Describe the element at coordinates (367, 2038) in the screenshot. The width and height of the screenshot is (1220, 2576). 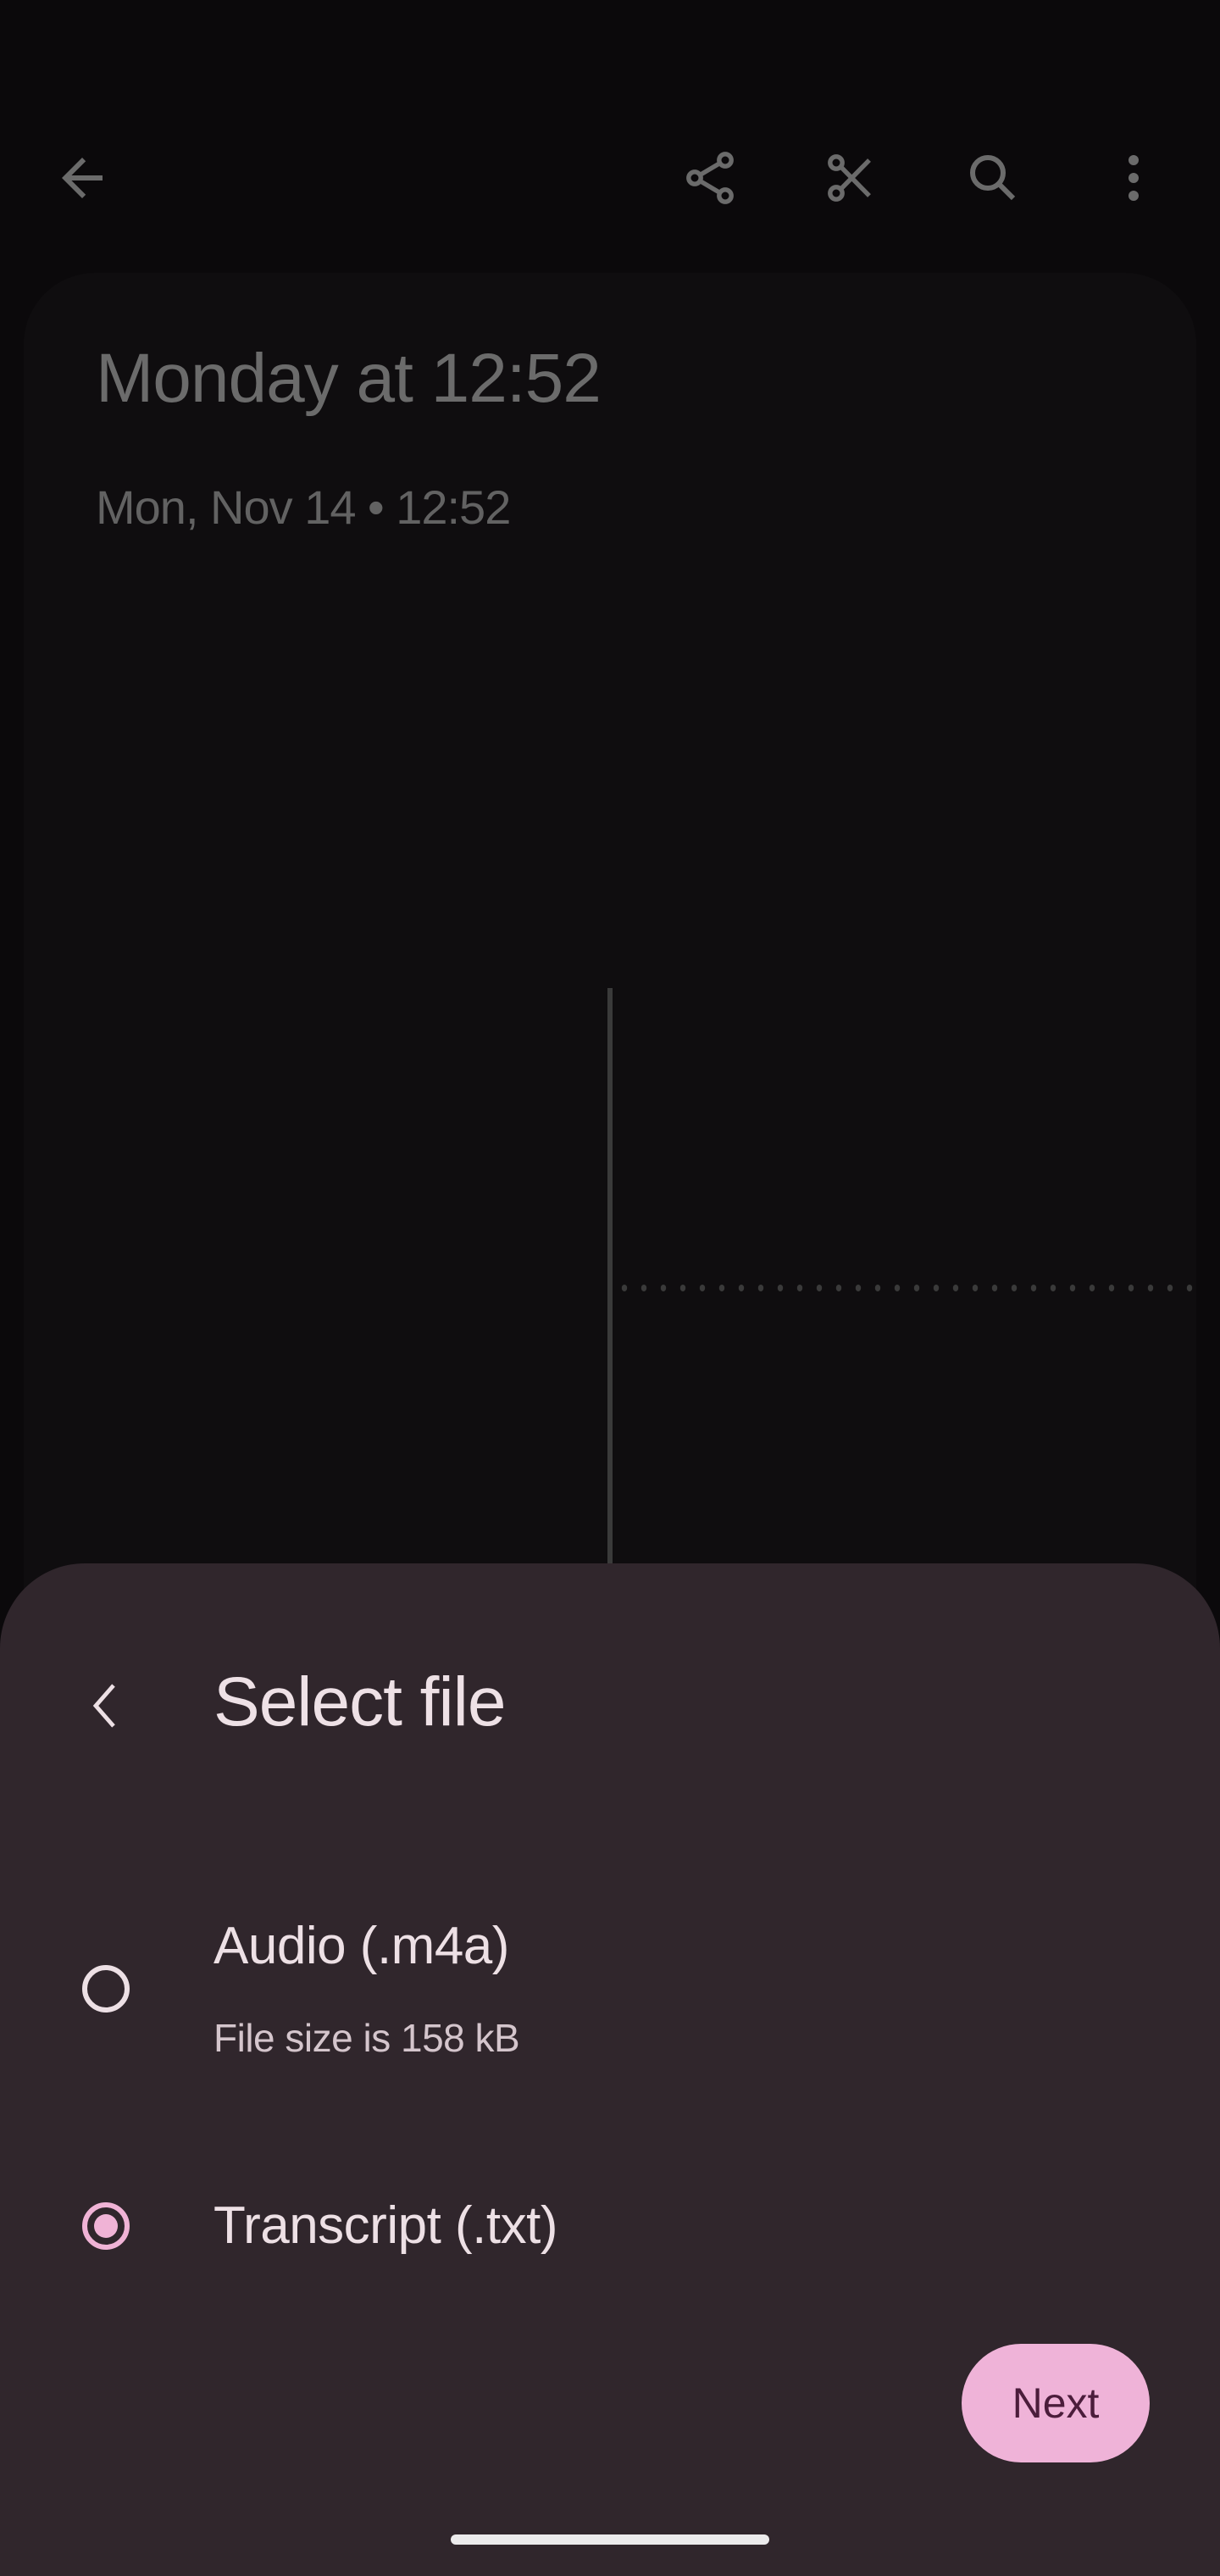
I see `option-audio-detail: File size is 158 kB` at that location.